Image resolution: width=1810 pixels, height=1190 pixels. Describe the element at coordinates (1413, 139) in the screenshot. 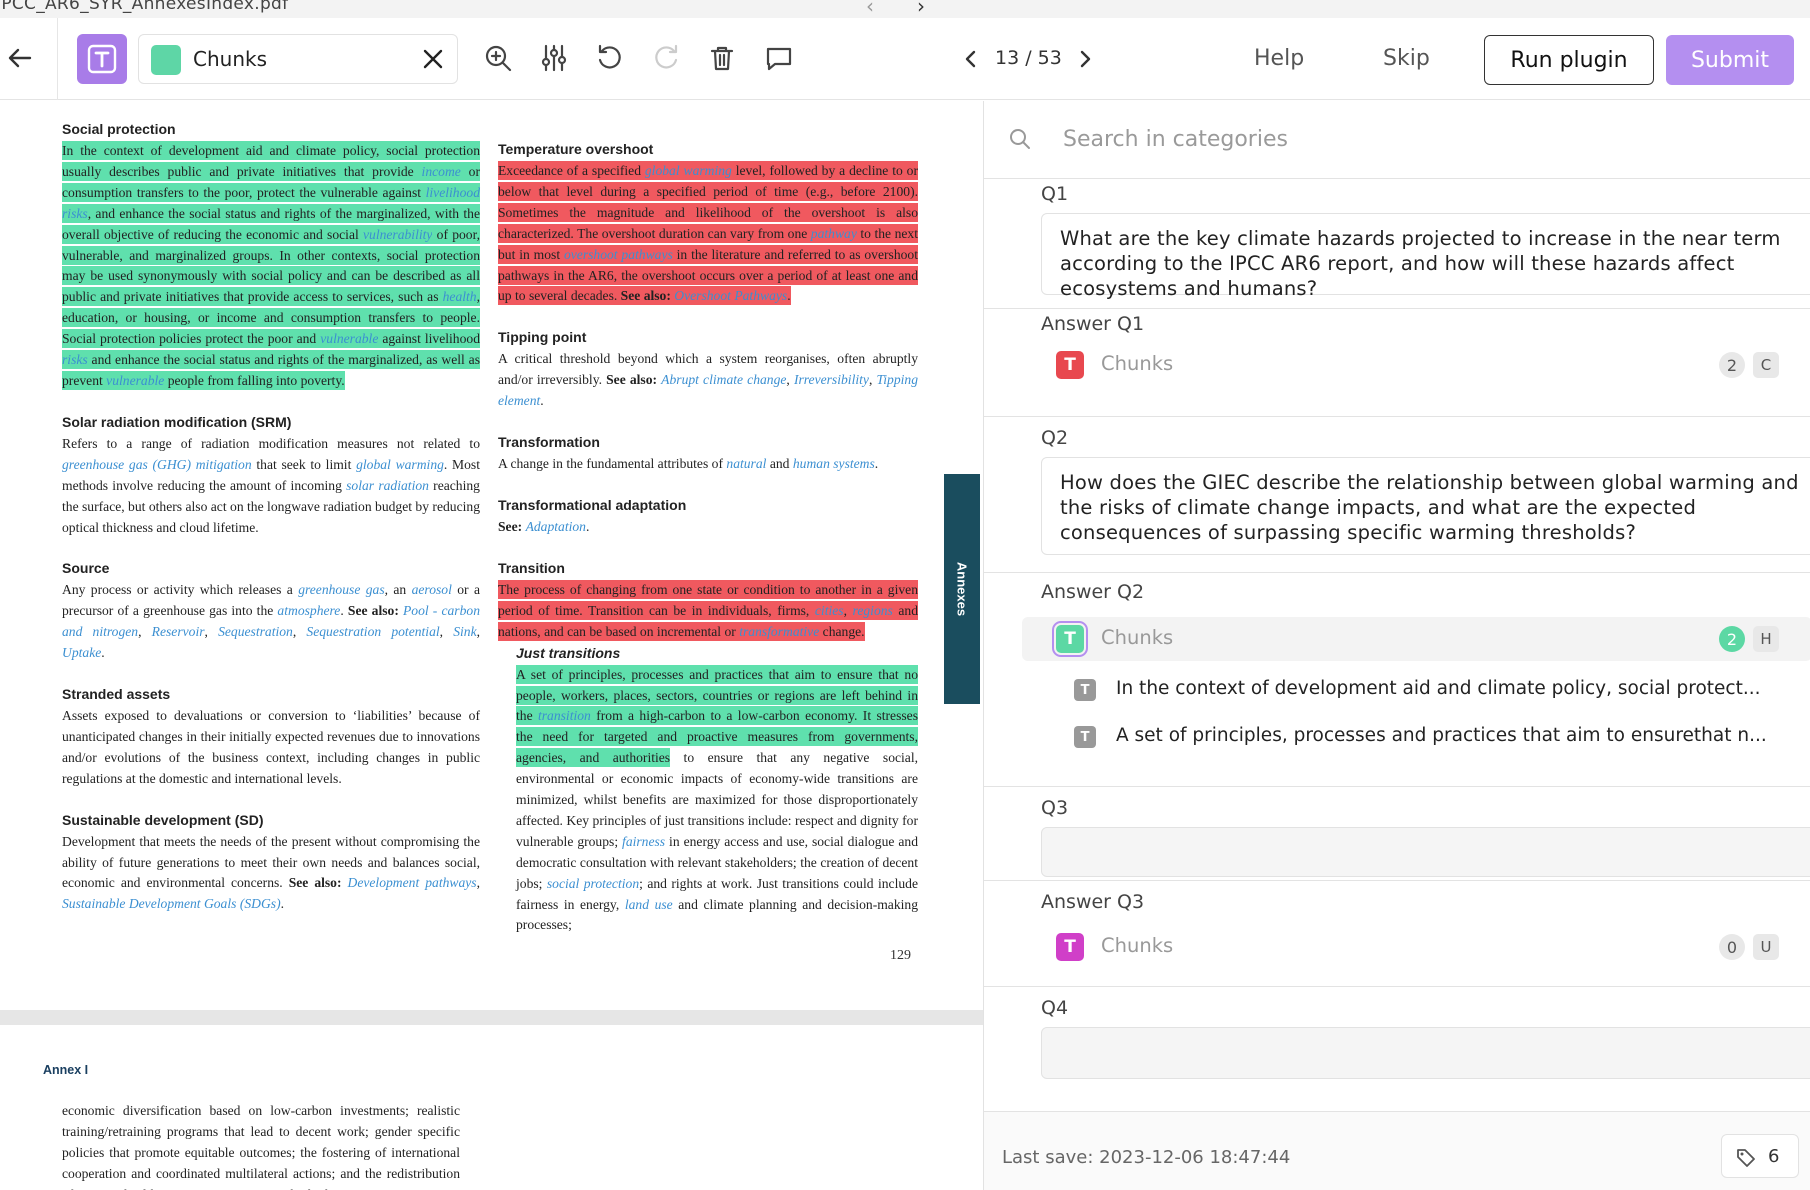

I see `search-input` at that location.